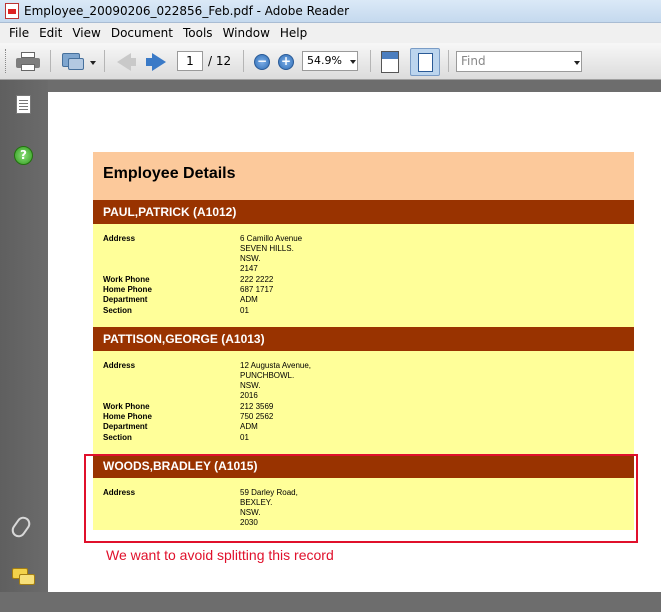  What do you see at coordinates (363, 339) in the screenshot?
I see `record-header: PATTISON,GEORGE (A1013)` at bounding box center [363, 339].